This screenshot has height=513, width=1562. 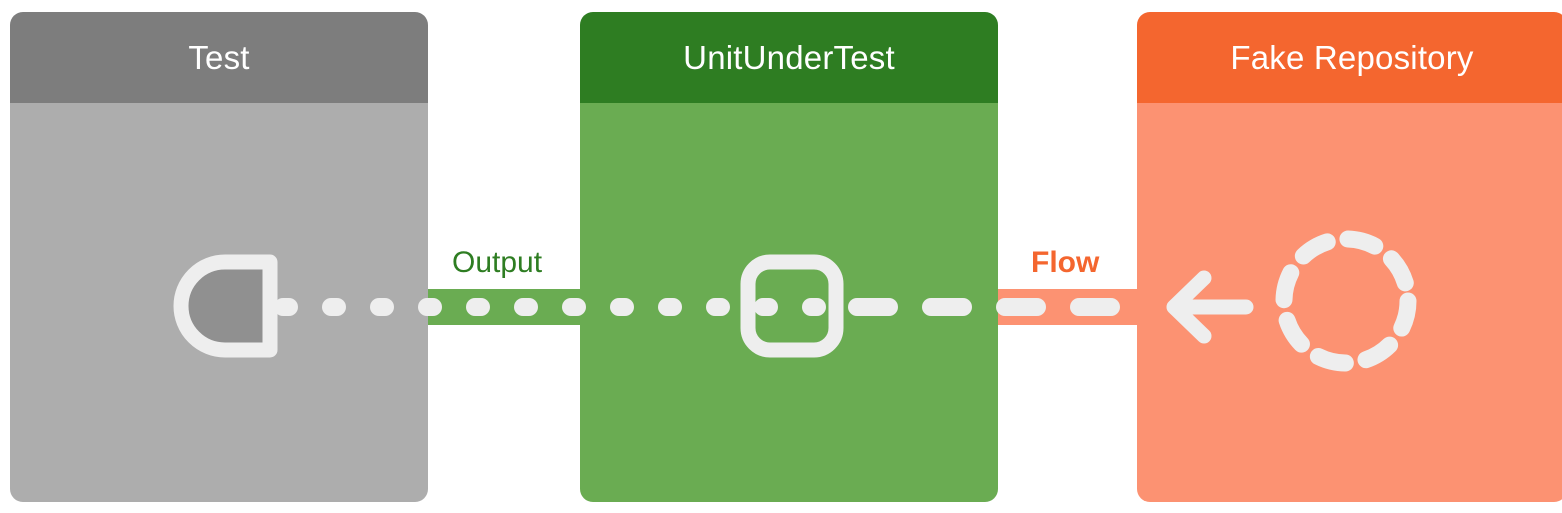 I want to click on panel-fake-repository-header: Fake Repository, so click(x=1349, y=57).